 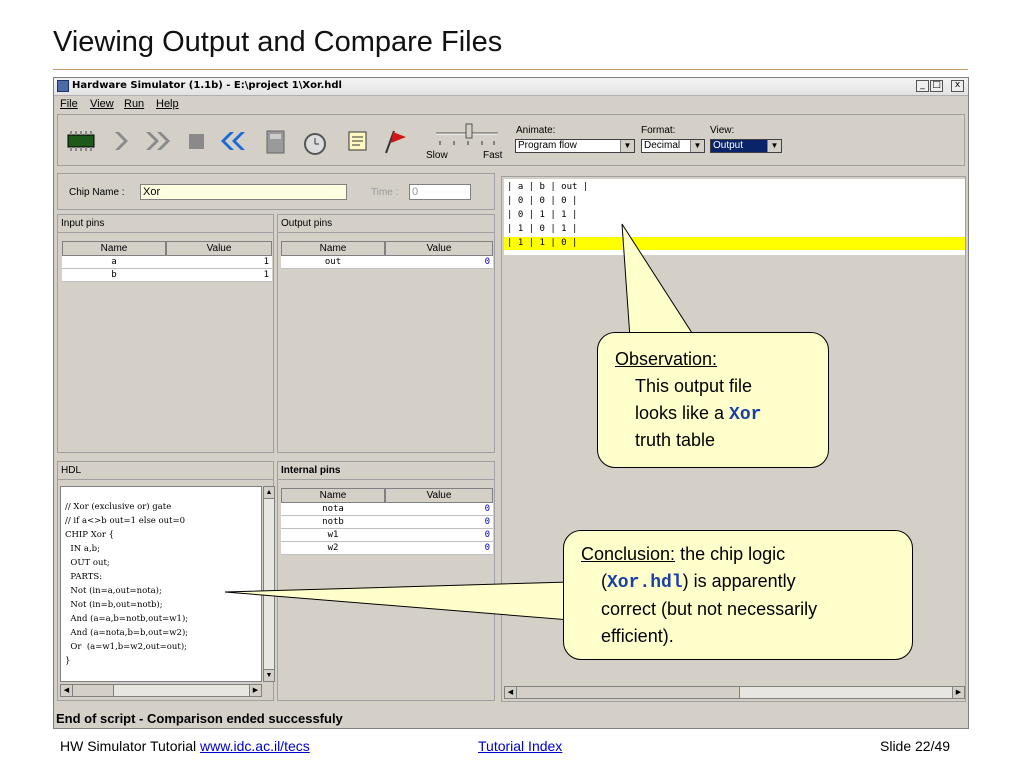 What do you see at coordinates (682, 413) in the screenshot?
I see `observation-text: looks like a` at bounding box center [682, 413].